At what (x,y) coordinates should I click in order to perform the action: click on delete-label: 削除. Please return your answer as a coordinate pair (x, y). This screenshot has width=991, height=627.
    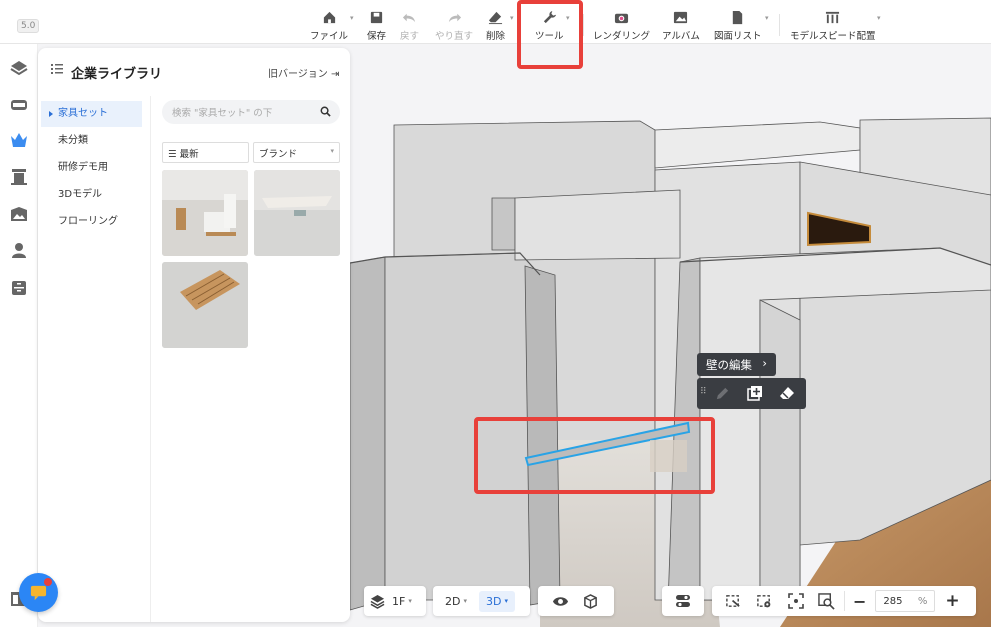
    Looking at the image, I should click on (496, 36).